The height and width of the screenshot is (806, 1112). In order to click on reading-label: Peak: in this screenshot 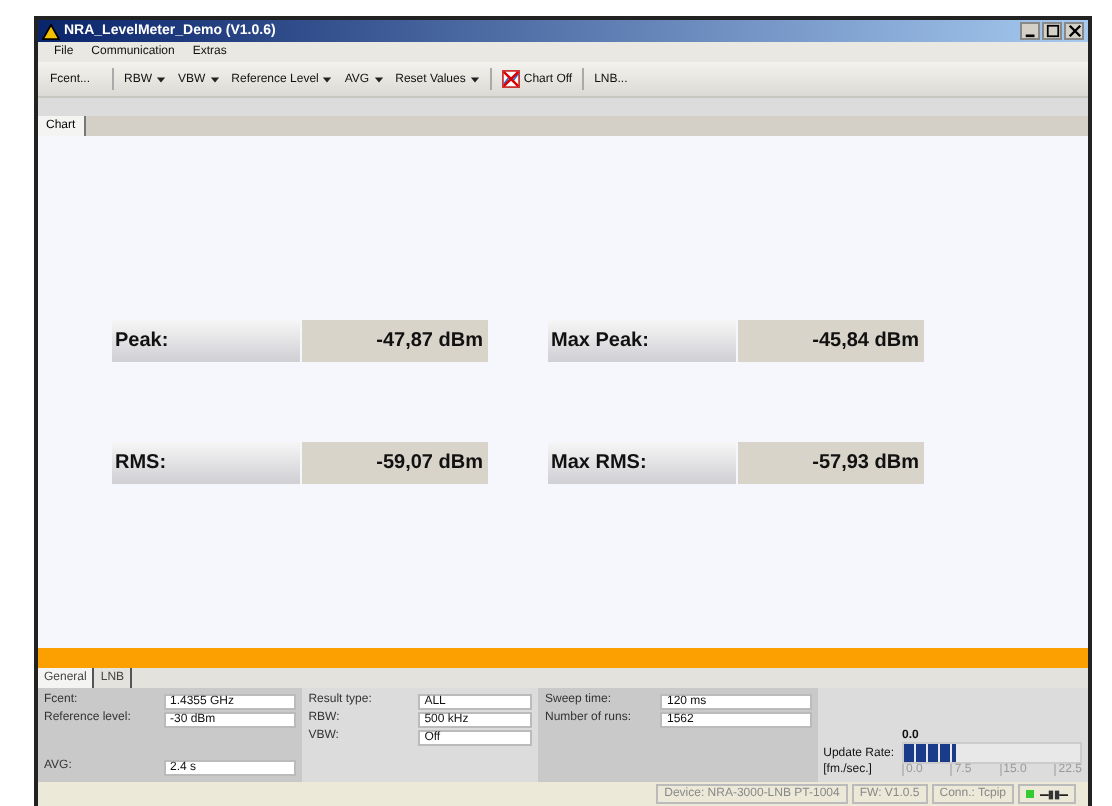, I will do `click(205, 341)`.